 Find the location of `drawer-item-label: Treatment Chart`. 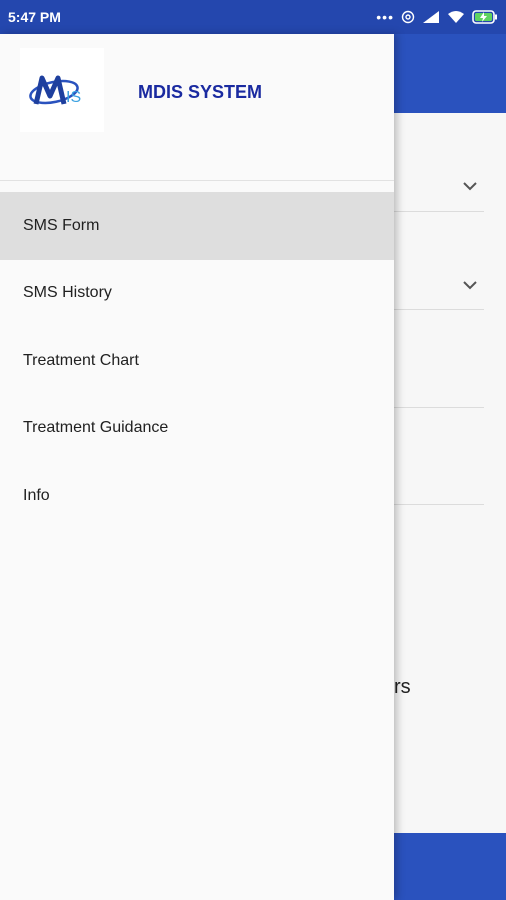

drawer-item-label: Treatment Chart is located at coordinates (81, 360).